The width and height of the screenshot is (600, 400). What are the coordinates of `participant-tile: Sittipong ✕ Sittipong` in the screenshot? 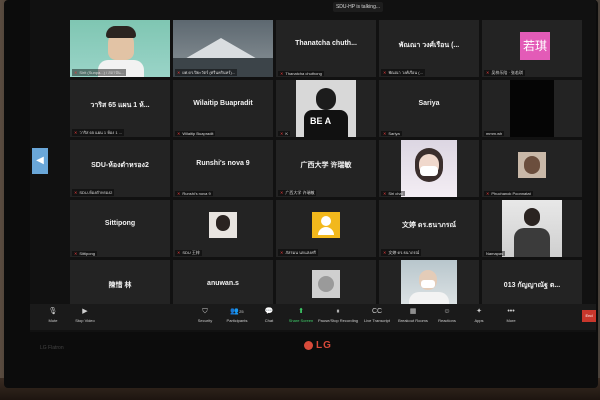 It's located at (120, 228).